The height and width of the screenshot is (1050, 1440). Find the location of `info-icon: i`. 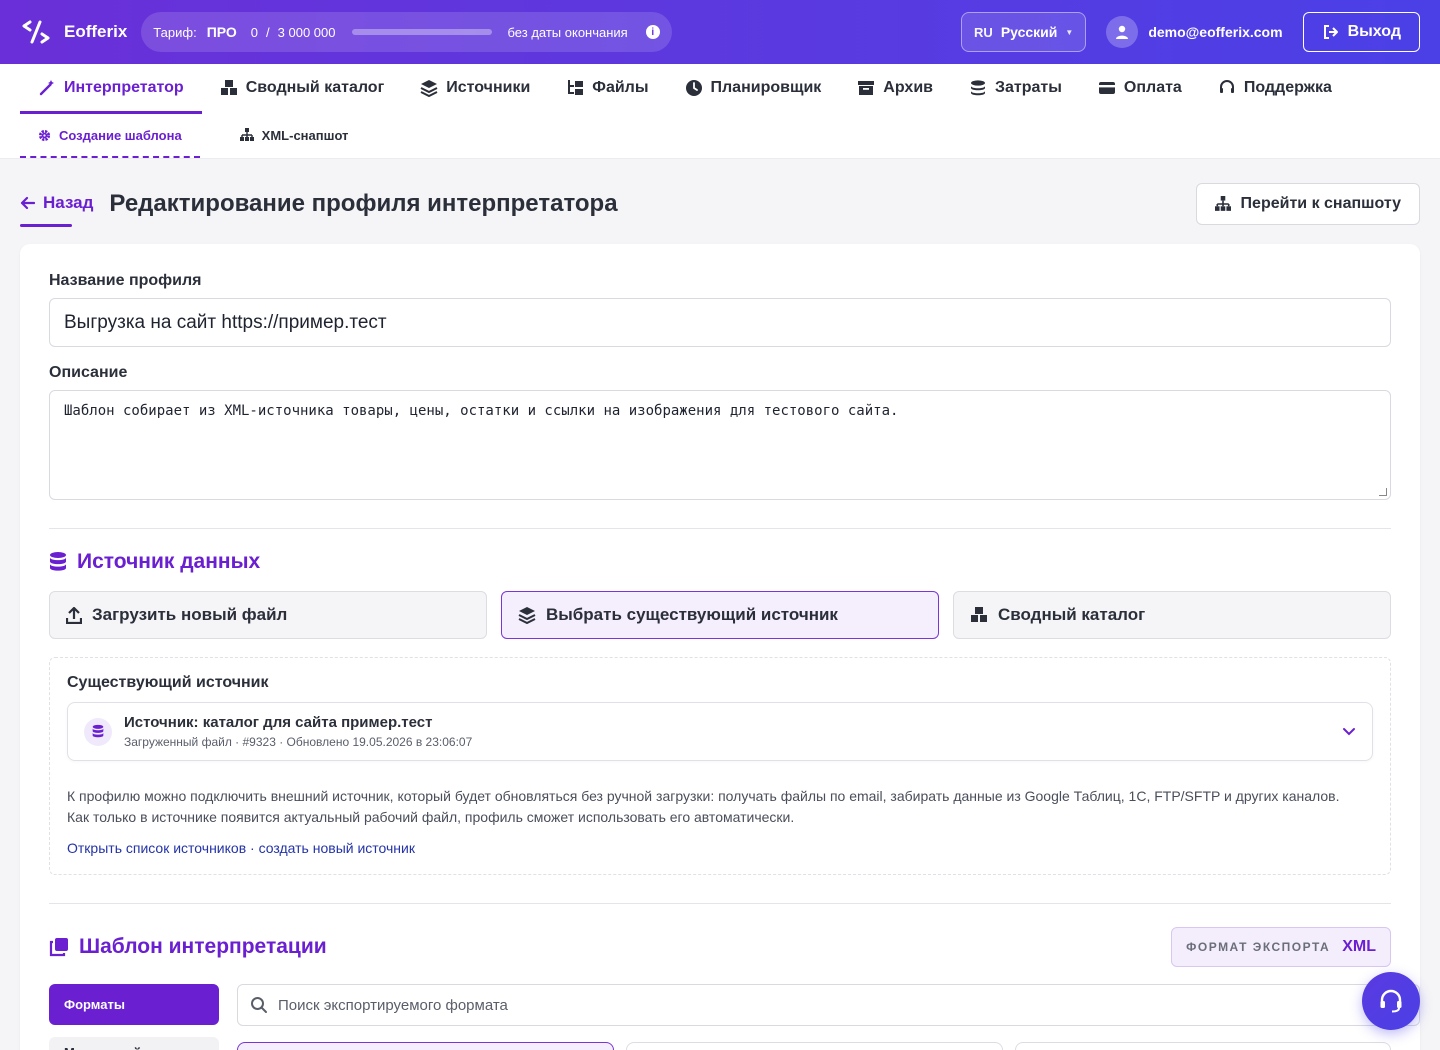

info-icon: i is located at coordinates (652, 32).